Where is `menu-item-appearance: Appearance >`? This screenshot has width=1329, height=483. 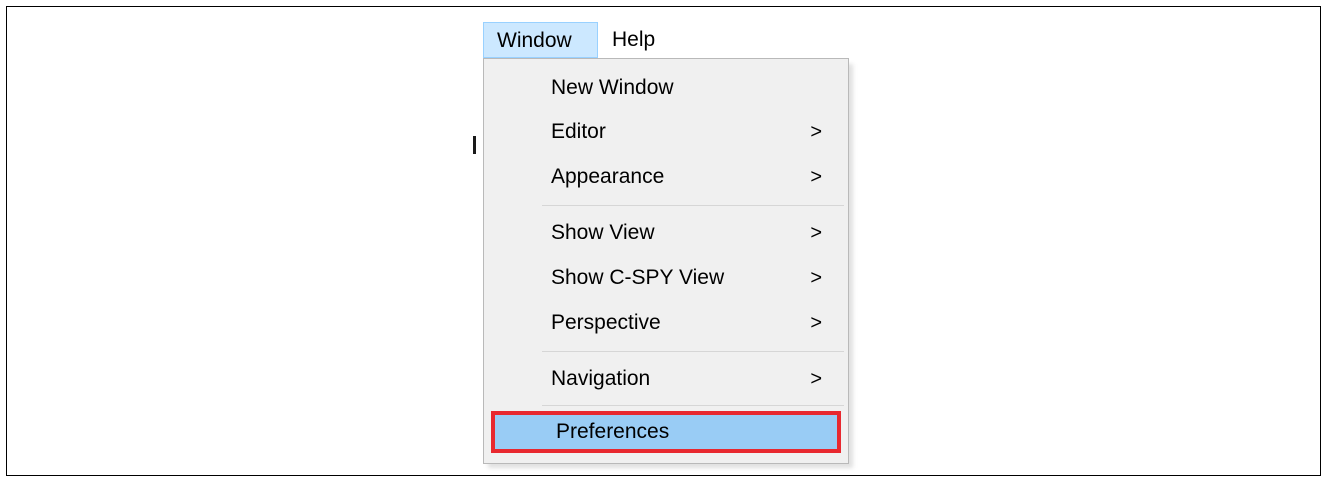 menu-item-appearance: Appearance > is located at coordinates (666, 177).